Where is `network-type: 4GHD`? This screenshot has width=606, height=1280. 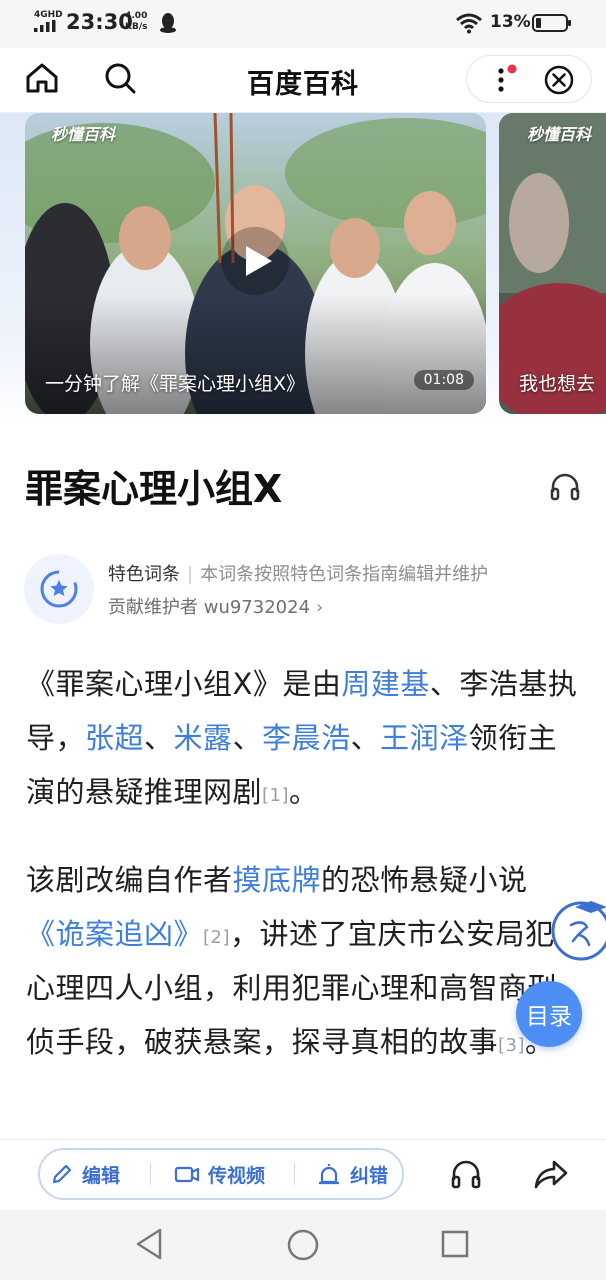 network-type: 4GHD is located at coordinates (48, 15).